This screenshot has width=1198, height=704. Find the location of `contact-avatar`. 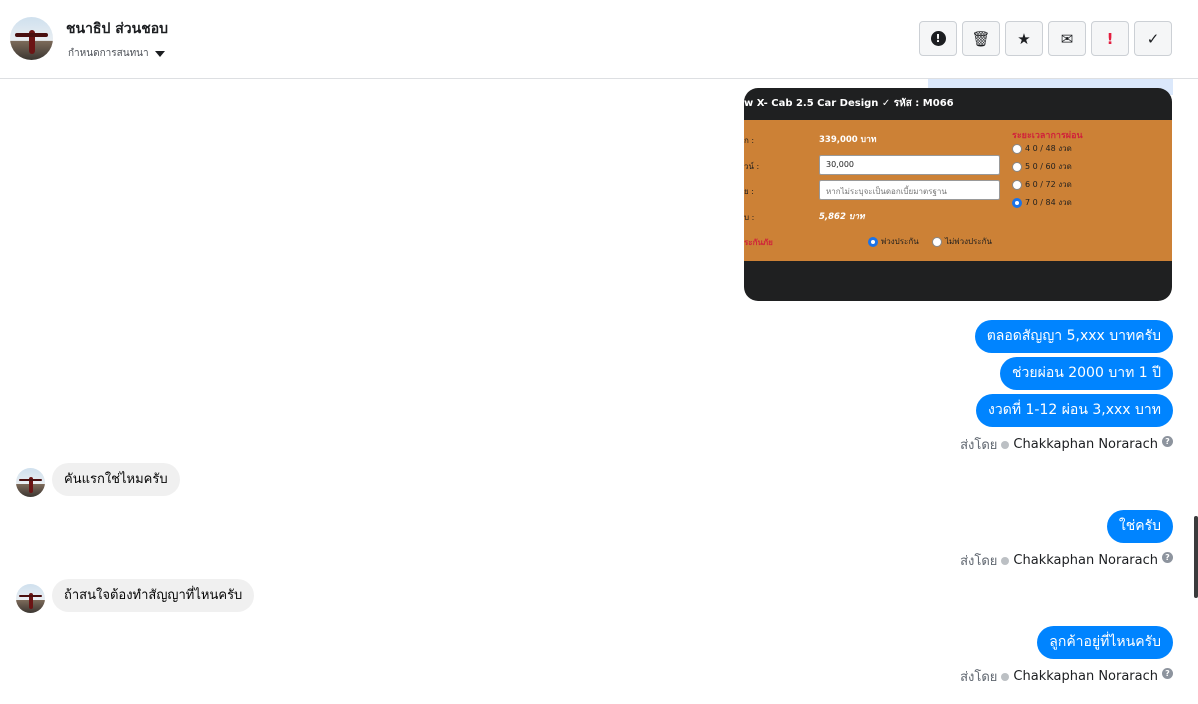

contact-avatar is located at coordinates (31, 38).